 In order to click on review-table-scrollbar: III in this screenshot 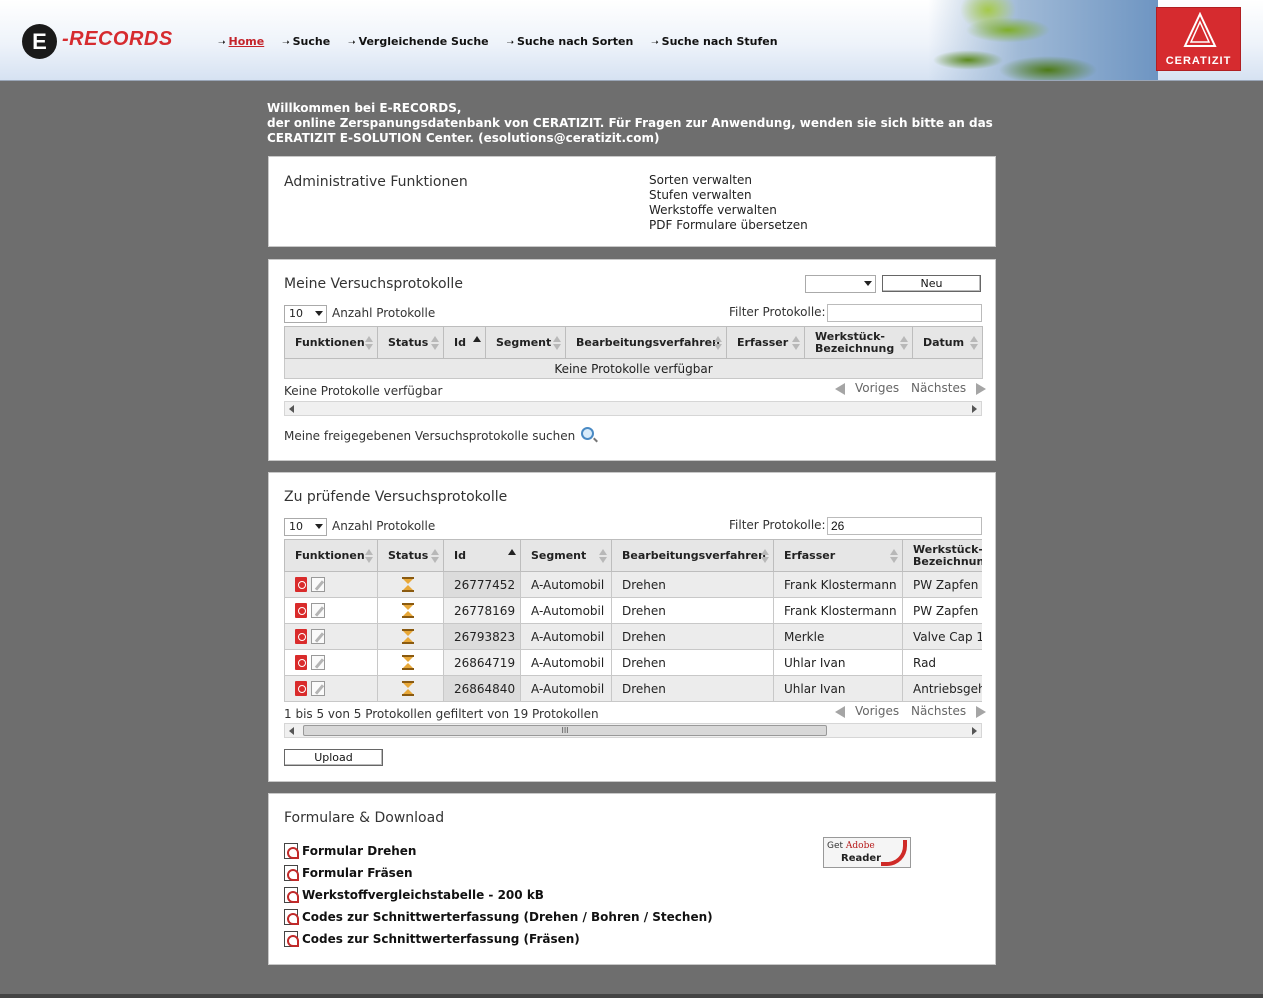, I will do `click(633, 730)`.